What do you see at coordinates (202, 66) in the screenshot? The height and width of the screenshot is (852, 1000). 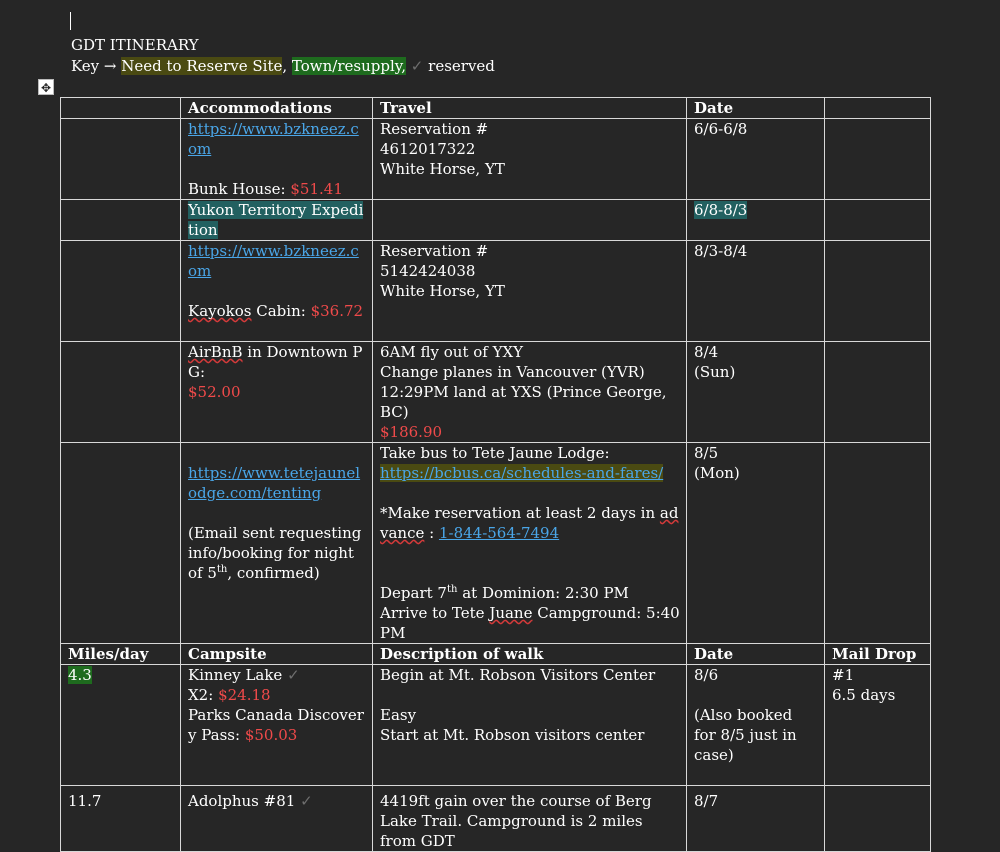 I see `key-reserve-highlight: Need to Reserve Site` at bounding box center [202, 66].